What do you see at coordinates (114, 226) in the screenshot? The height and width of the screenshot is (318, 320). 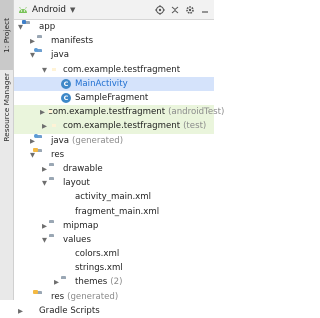 I see `tree-row: ▶ mipmap` at bounding box center [114, 226].